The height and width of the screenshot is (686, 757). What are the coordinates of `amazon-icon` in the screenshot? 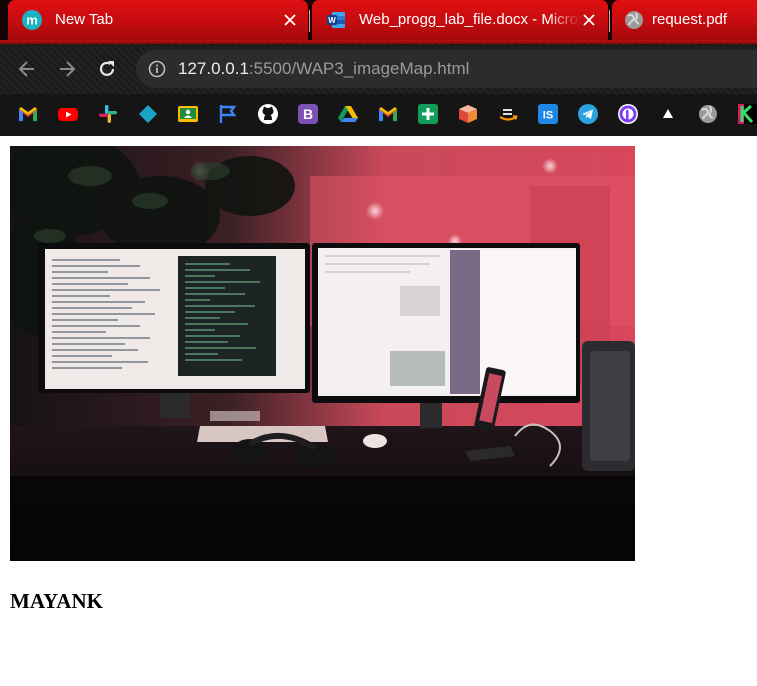 It's located at (508, 114).